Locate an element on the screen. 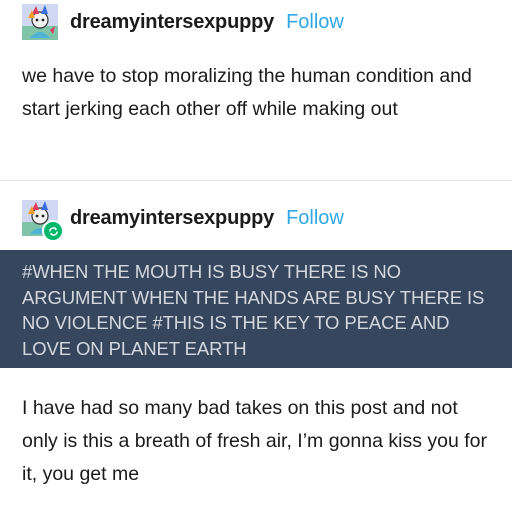  reblog-header: dreamyintersexpuppy Follow is located at coordinates (183, 221).